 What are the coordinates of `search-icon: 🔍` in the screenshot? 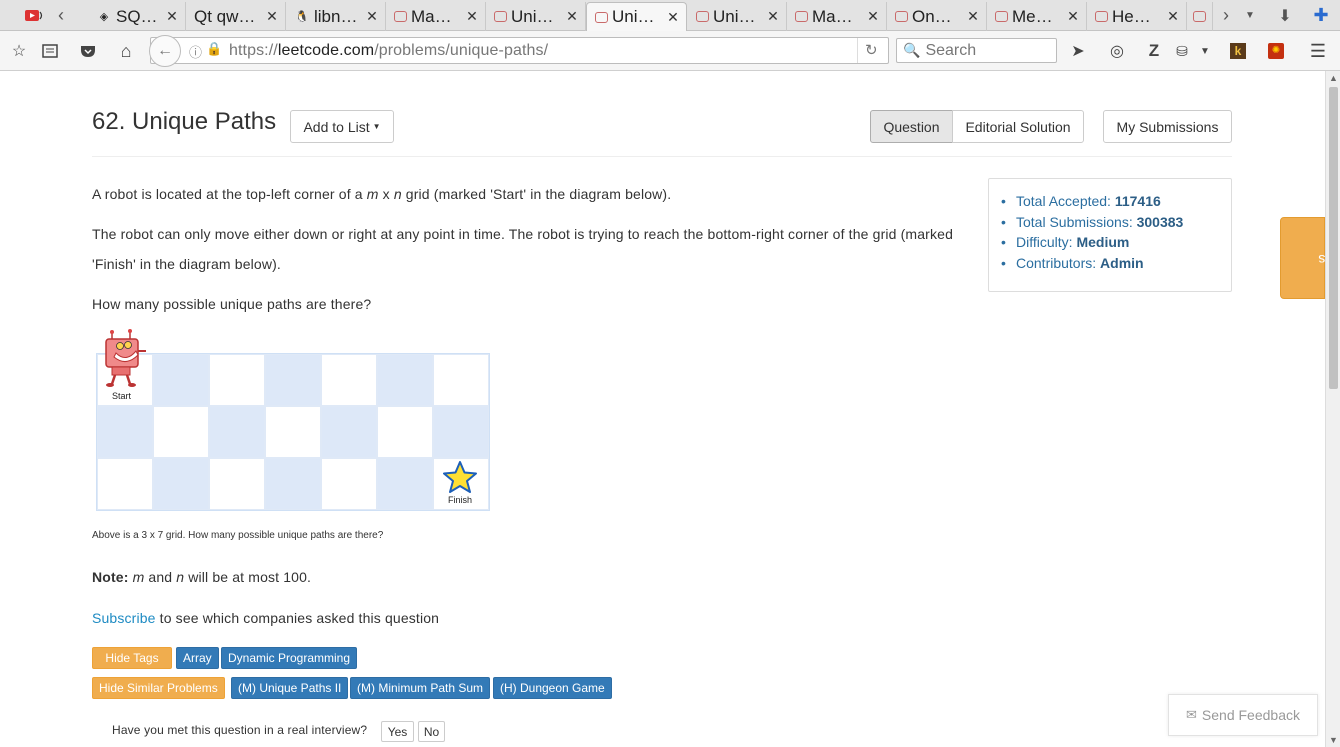 It's located at (912, 50).